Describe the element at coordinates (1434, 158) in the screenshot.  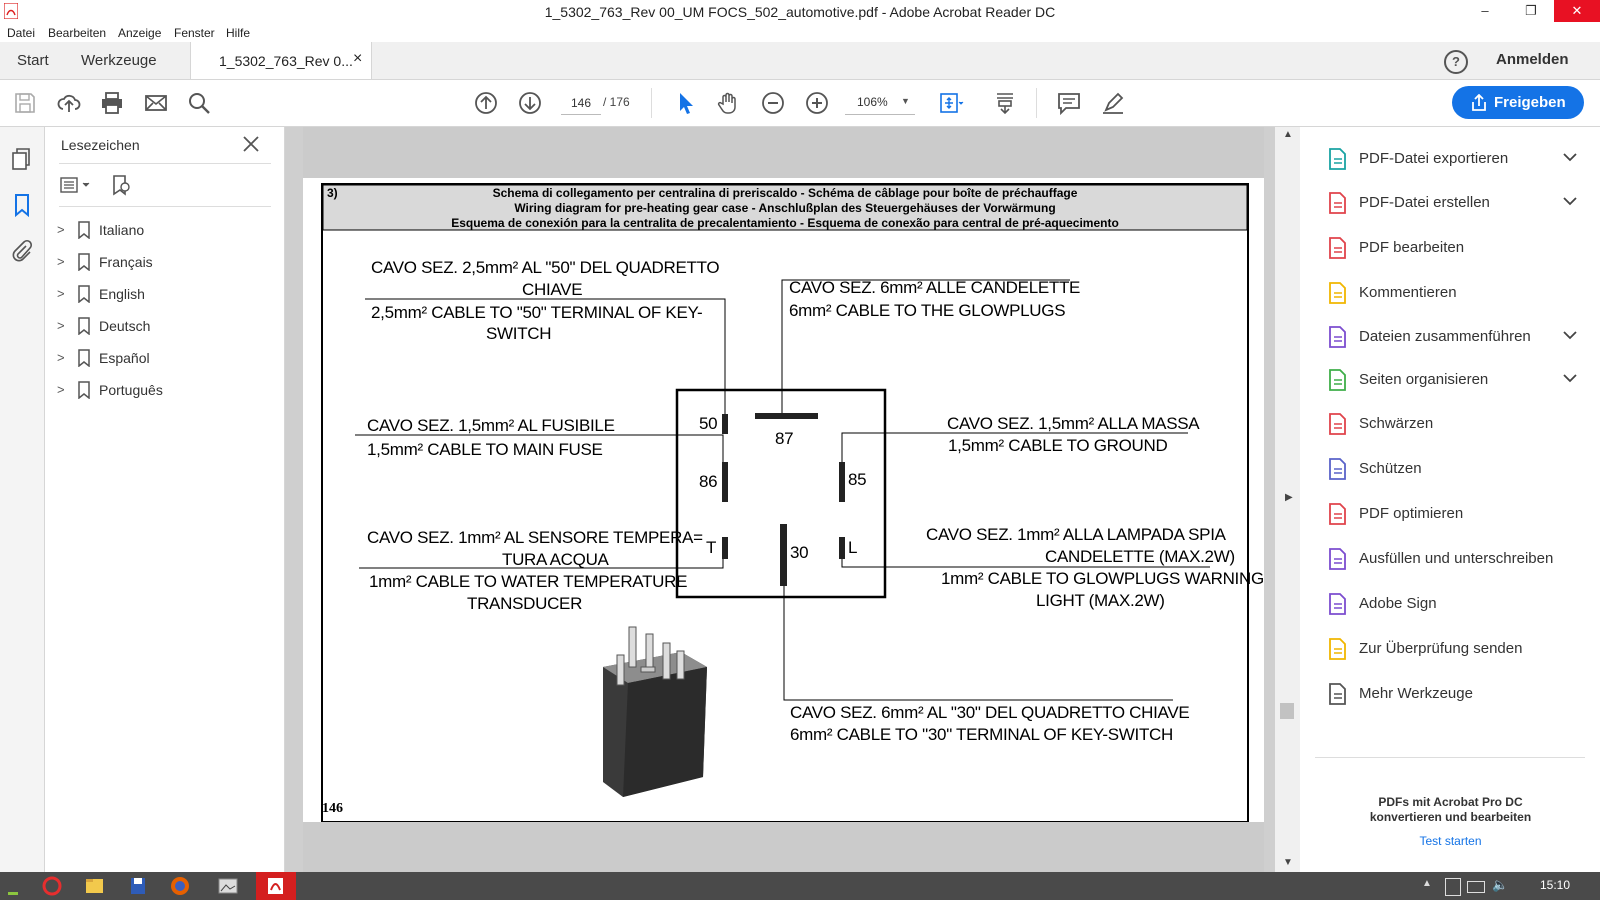
I see `tool-label: PDF-Datei exportieren` at that location.